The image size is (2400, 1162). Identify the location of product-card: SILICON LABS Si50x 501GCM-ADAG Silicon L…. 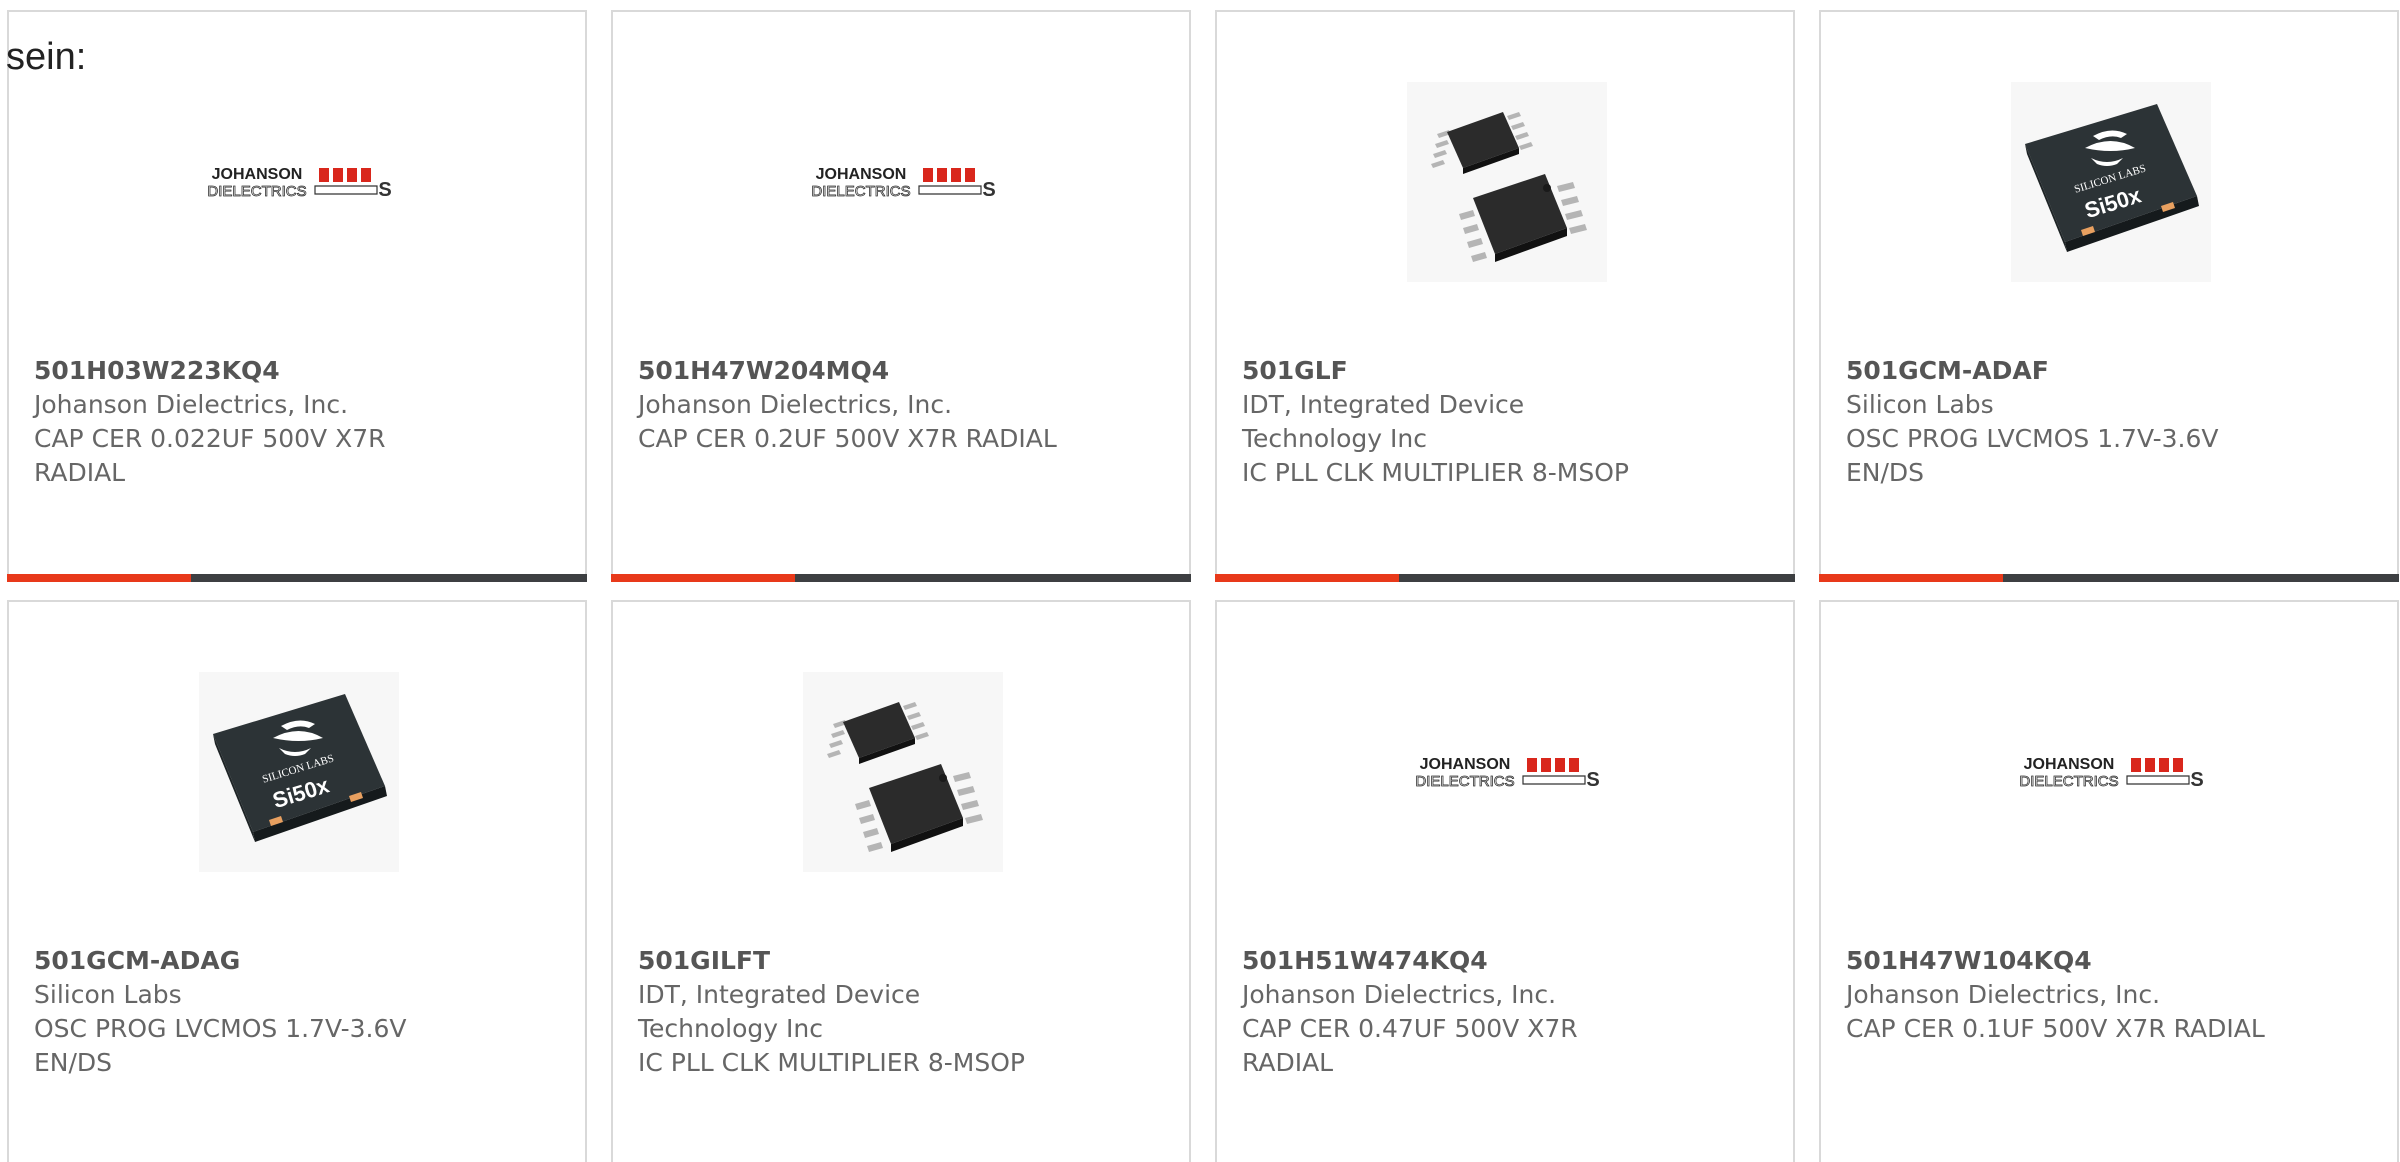
(297, 881).